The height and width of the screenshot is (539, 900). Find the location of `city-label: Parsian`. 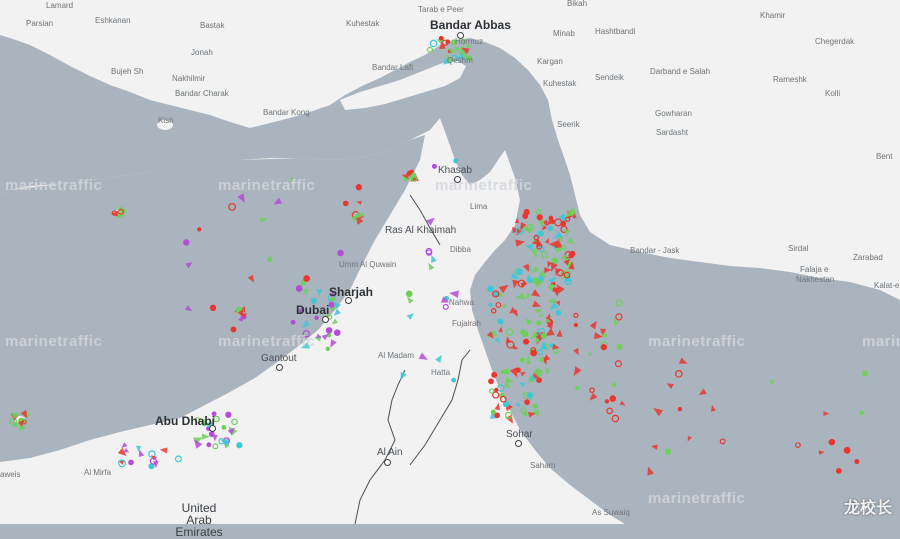

city-label: Parsian is located at coordinates (40, 23).